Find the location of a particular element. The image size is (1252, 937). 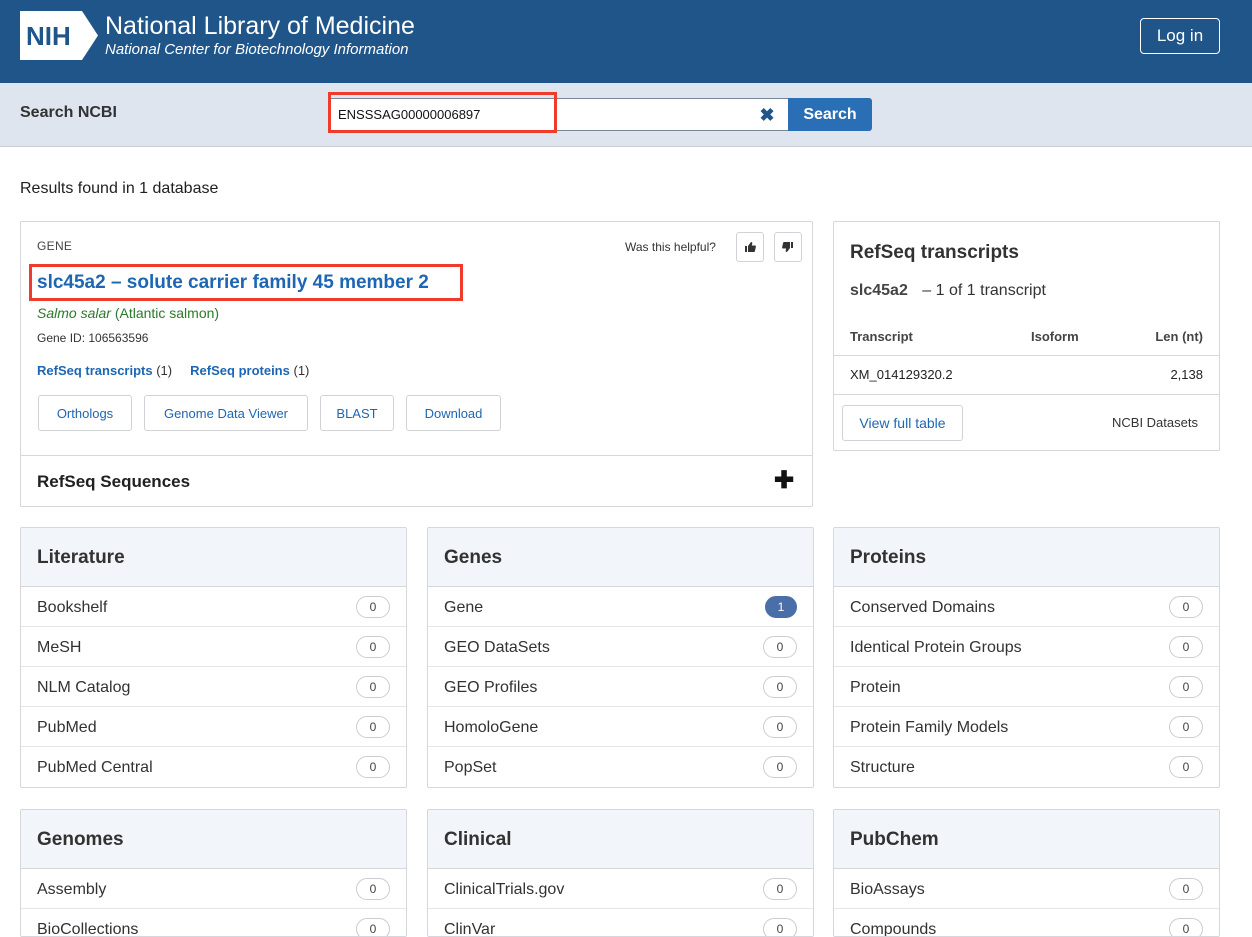

list-item-label: PubMed Central is located at coordinates (95, 767).